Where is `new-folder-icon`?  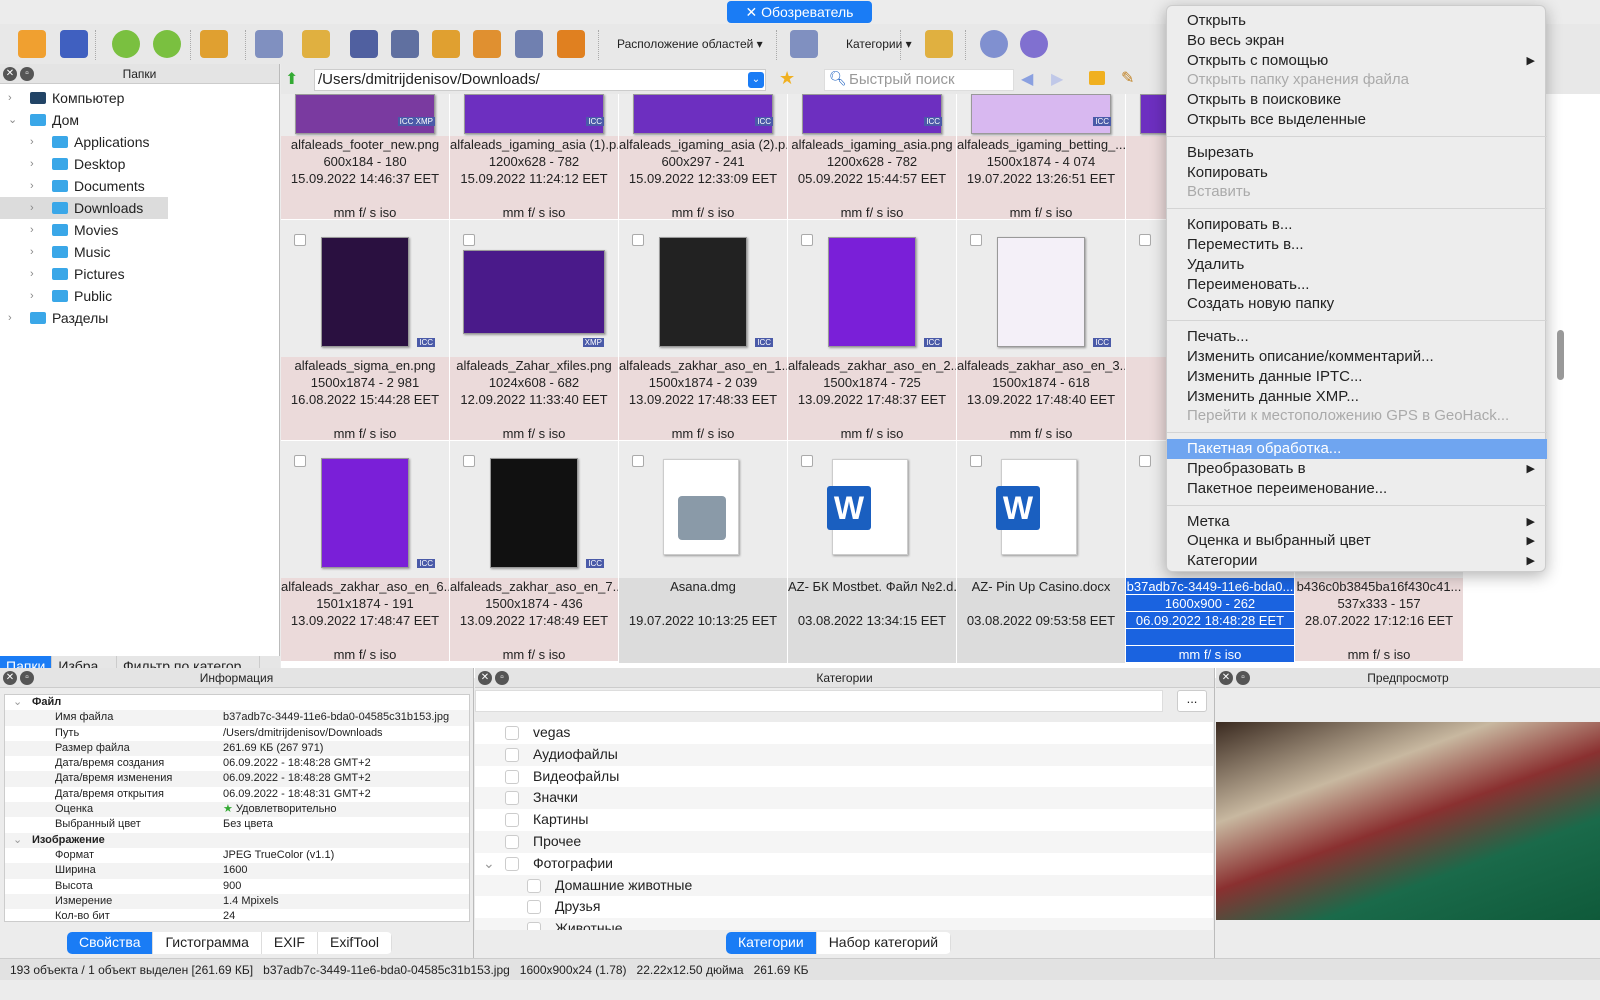 new-folder-icon is located at coordinates (1097, 78).